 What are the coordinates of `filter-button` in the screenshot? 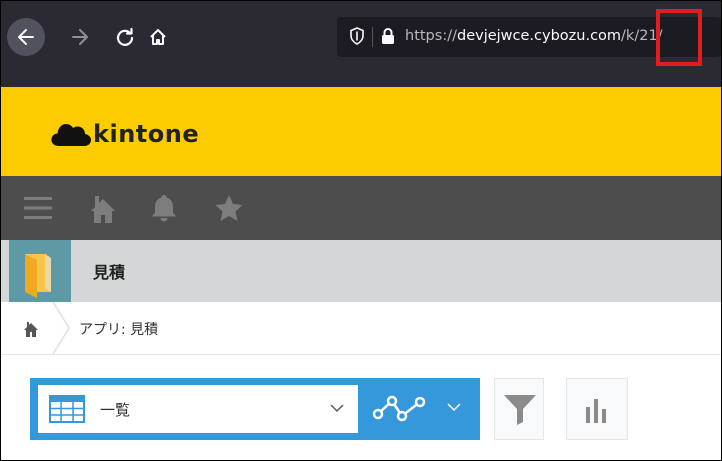 It's located at (519, 409).